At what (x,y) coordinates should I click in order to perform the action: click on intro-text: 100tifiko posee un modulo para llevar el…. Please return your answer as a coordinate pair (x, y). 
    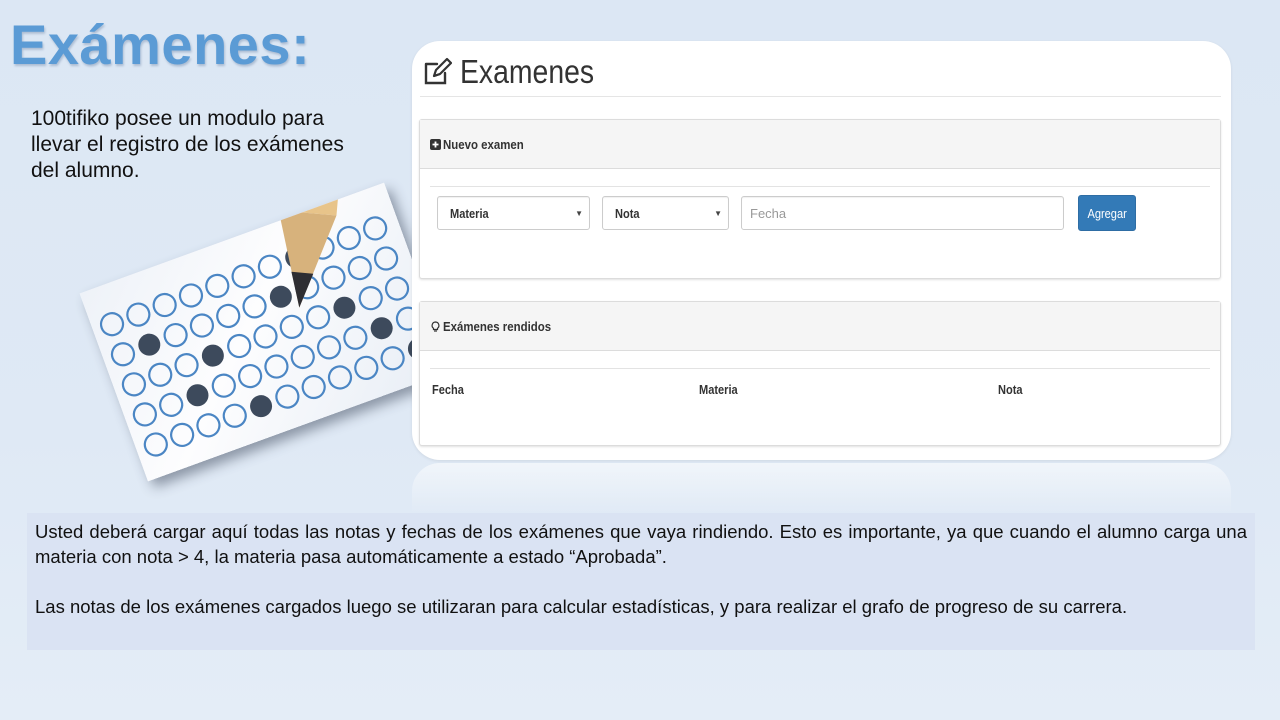
    Looking at the image, I should click on (187, 144).